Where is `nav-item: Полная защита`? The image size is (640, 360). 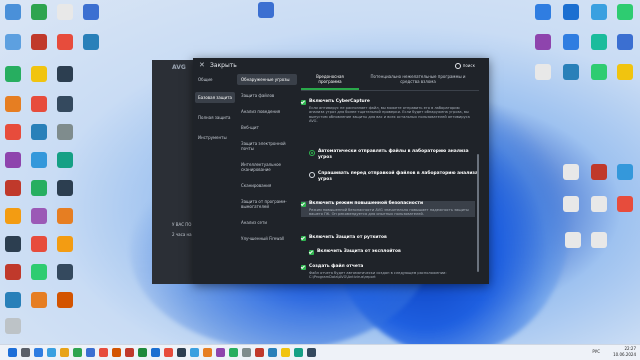 nav-item: Полная защита is located at coordinates (215, 117).